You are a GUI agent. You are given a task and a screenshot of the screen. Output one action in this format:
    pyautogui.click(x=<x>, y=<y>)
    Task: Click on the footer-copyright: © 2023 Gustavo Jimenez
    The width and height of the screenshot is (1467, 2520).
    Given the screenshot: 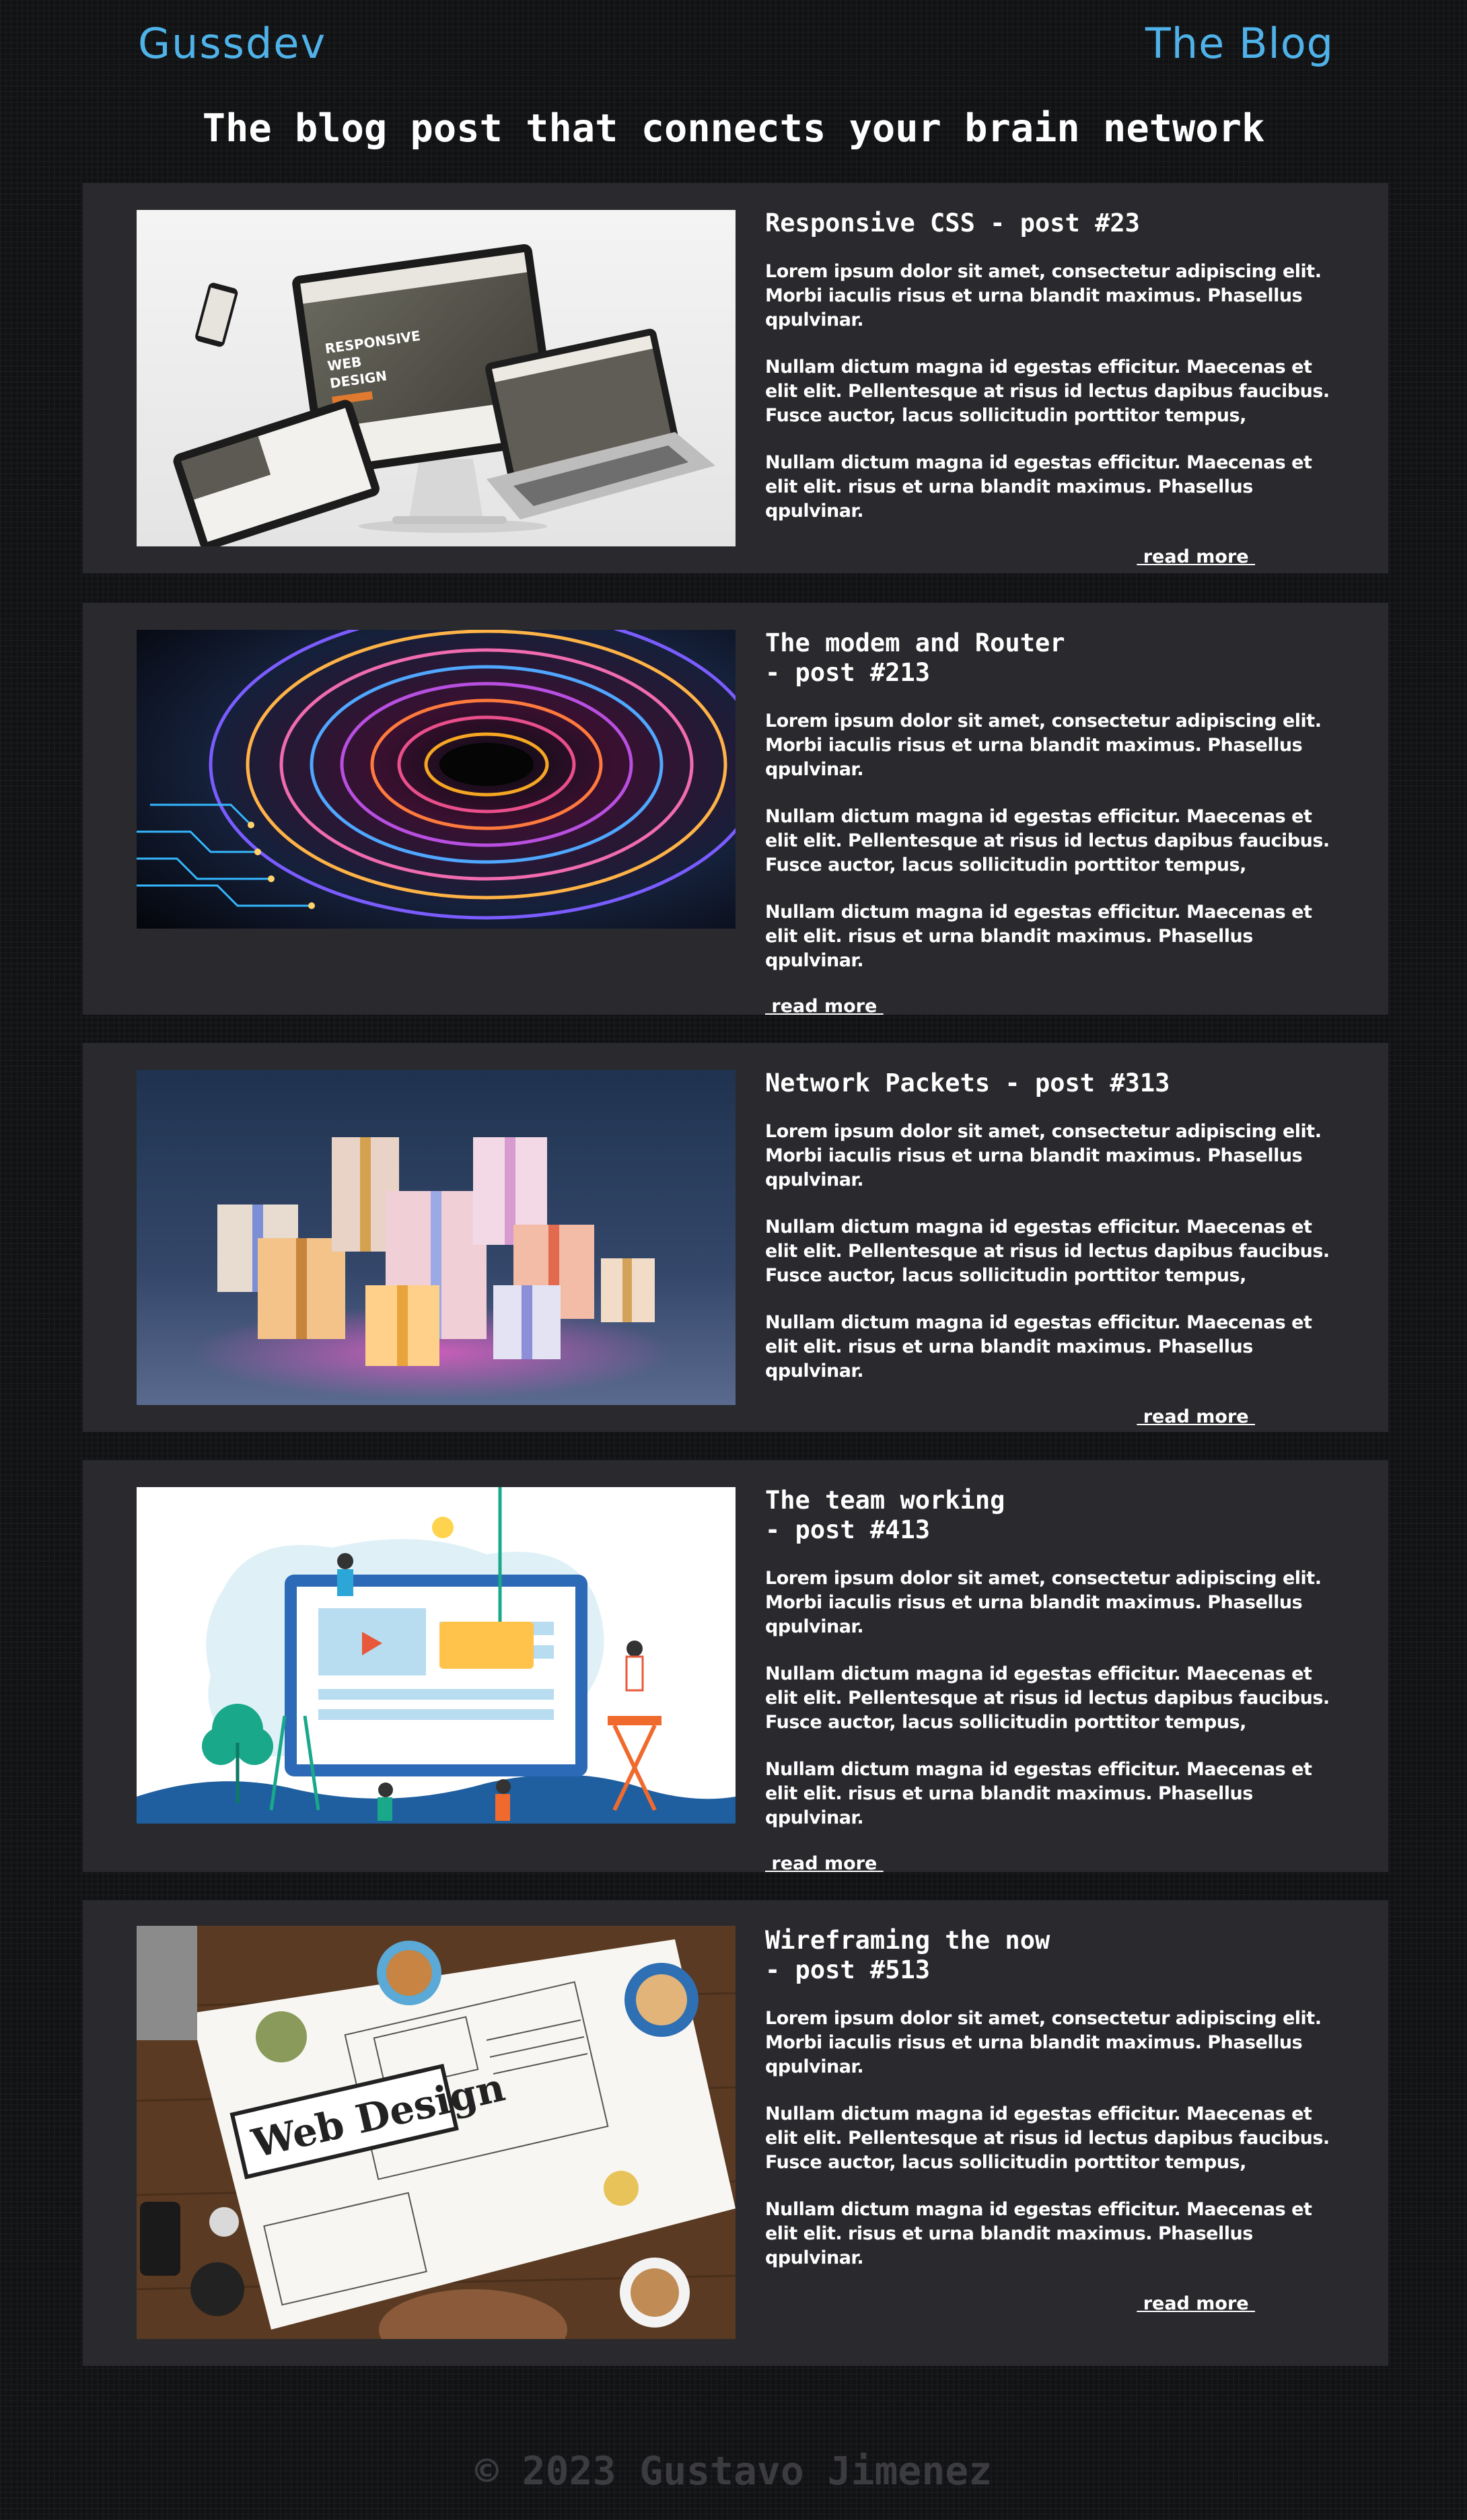 What is the action you would take?
    pyautogui.click(x=733, y=2471)
    